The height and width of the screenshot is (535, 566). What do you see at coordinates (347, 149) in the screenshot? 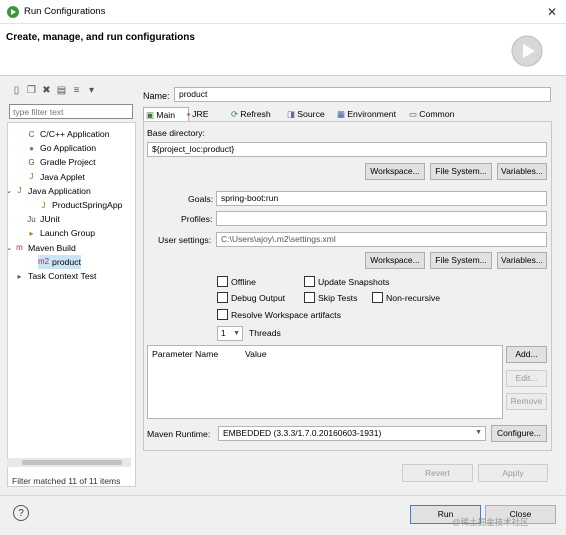
I see `base-directory-field: ${project_loc:product}` at bounding box center [347, 149].